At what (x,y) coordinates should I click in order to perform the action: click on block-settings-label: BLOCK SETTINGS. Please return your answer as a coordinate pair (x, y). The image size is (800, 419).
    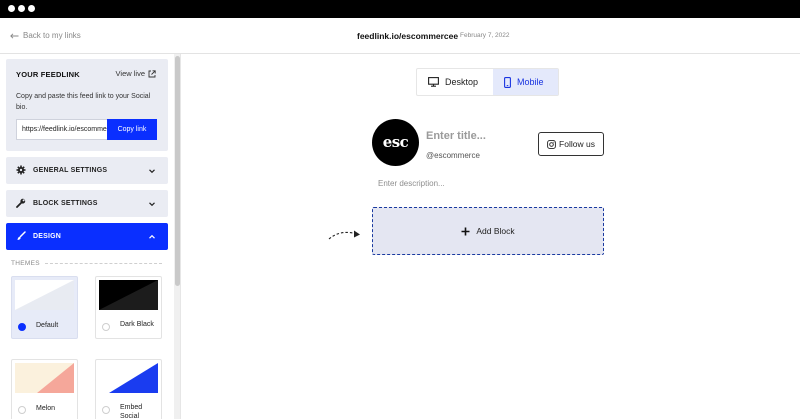
    Looking at the image, I should click on (65, 203).